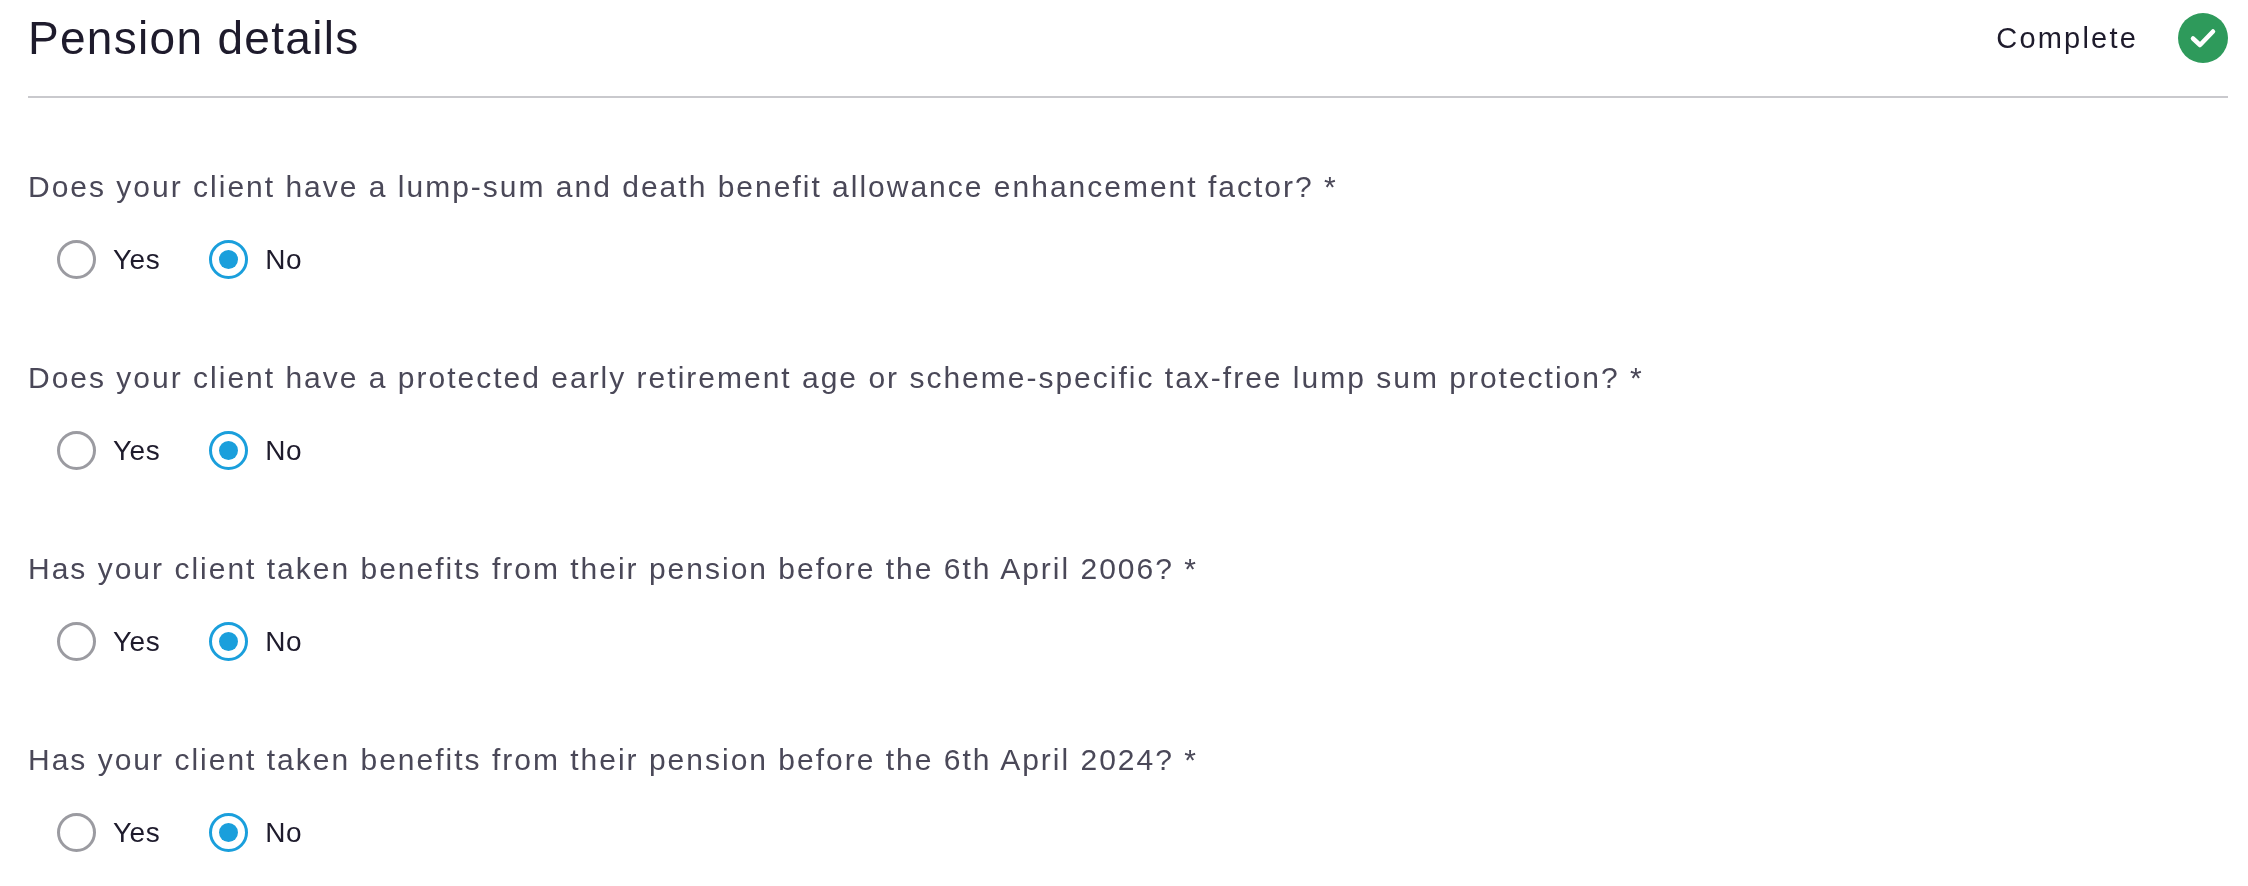 This screenshot has width=2248, height=886. I want to click on question-label: Has your client taken benefits from their pension before the 6th April 2006? *, so click(613, 569).